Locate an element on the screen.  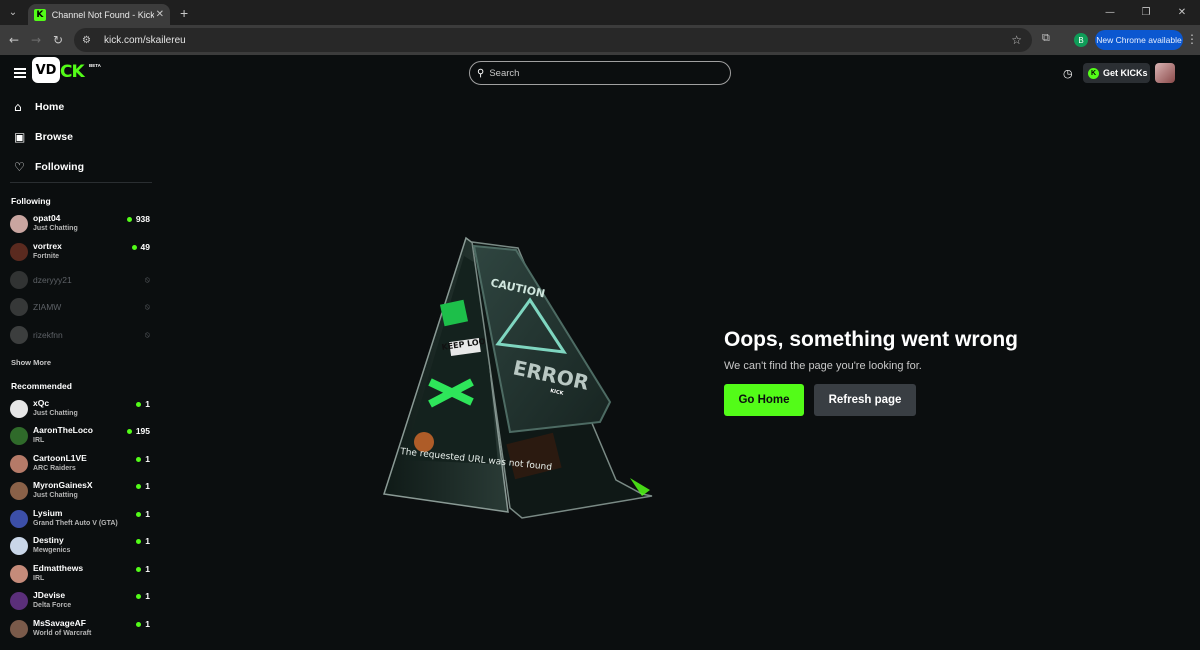
site-info-icon: ⚙ is located at coordinates (90, 40).